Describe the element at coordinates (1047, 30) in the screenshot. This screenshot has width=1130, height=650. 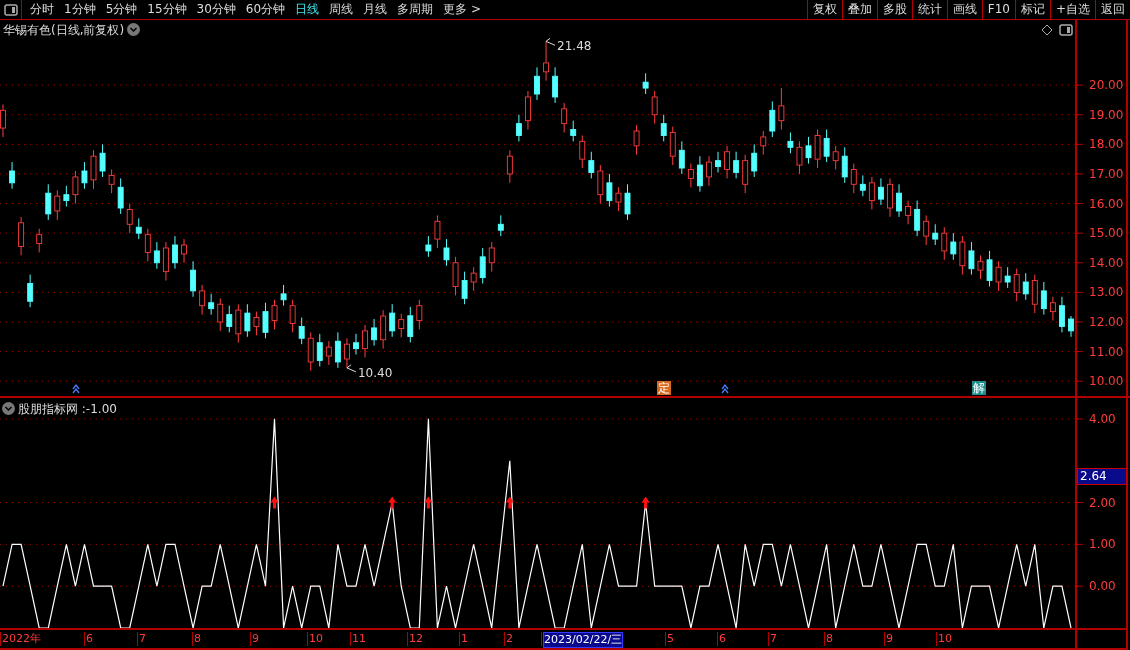
I see `diamond-icon` at that location.